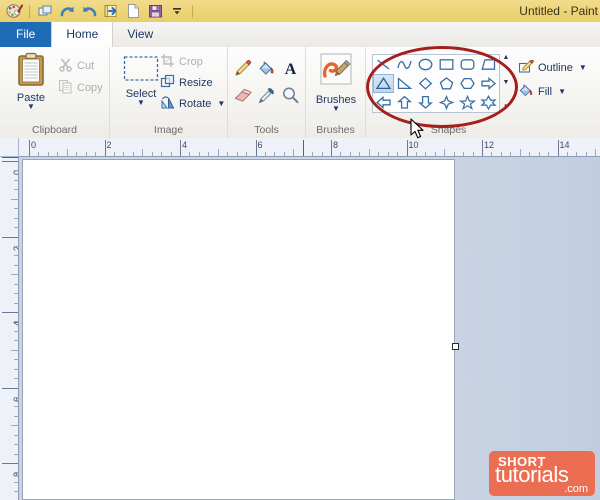  What do you see at coordinates (404, 102) in the screenshot?
I see `shape-up-arrow` at bounding box center [404, 102].